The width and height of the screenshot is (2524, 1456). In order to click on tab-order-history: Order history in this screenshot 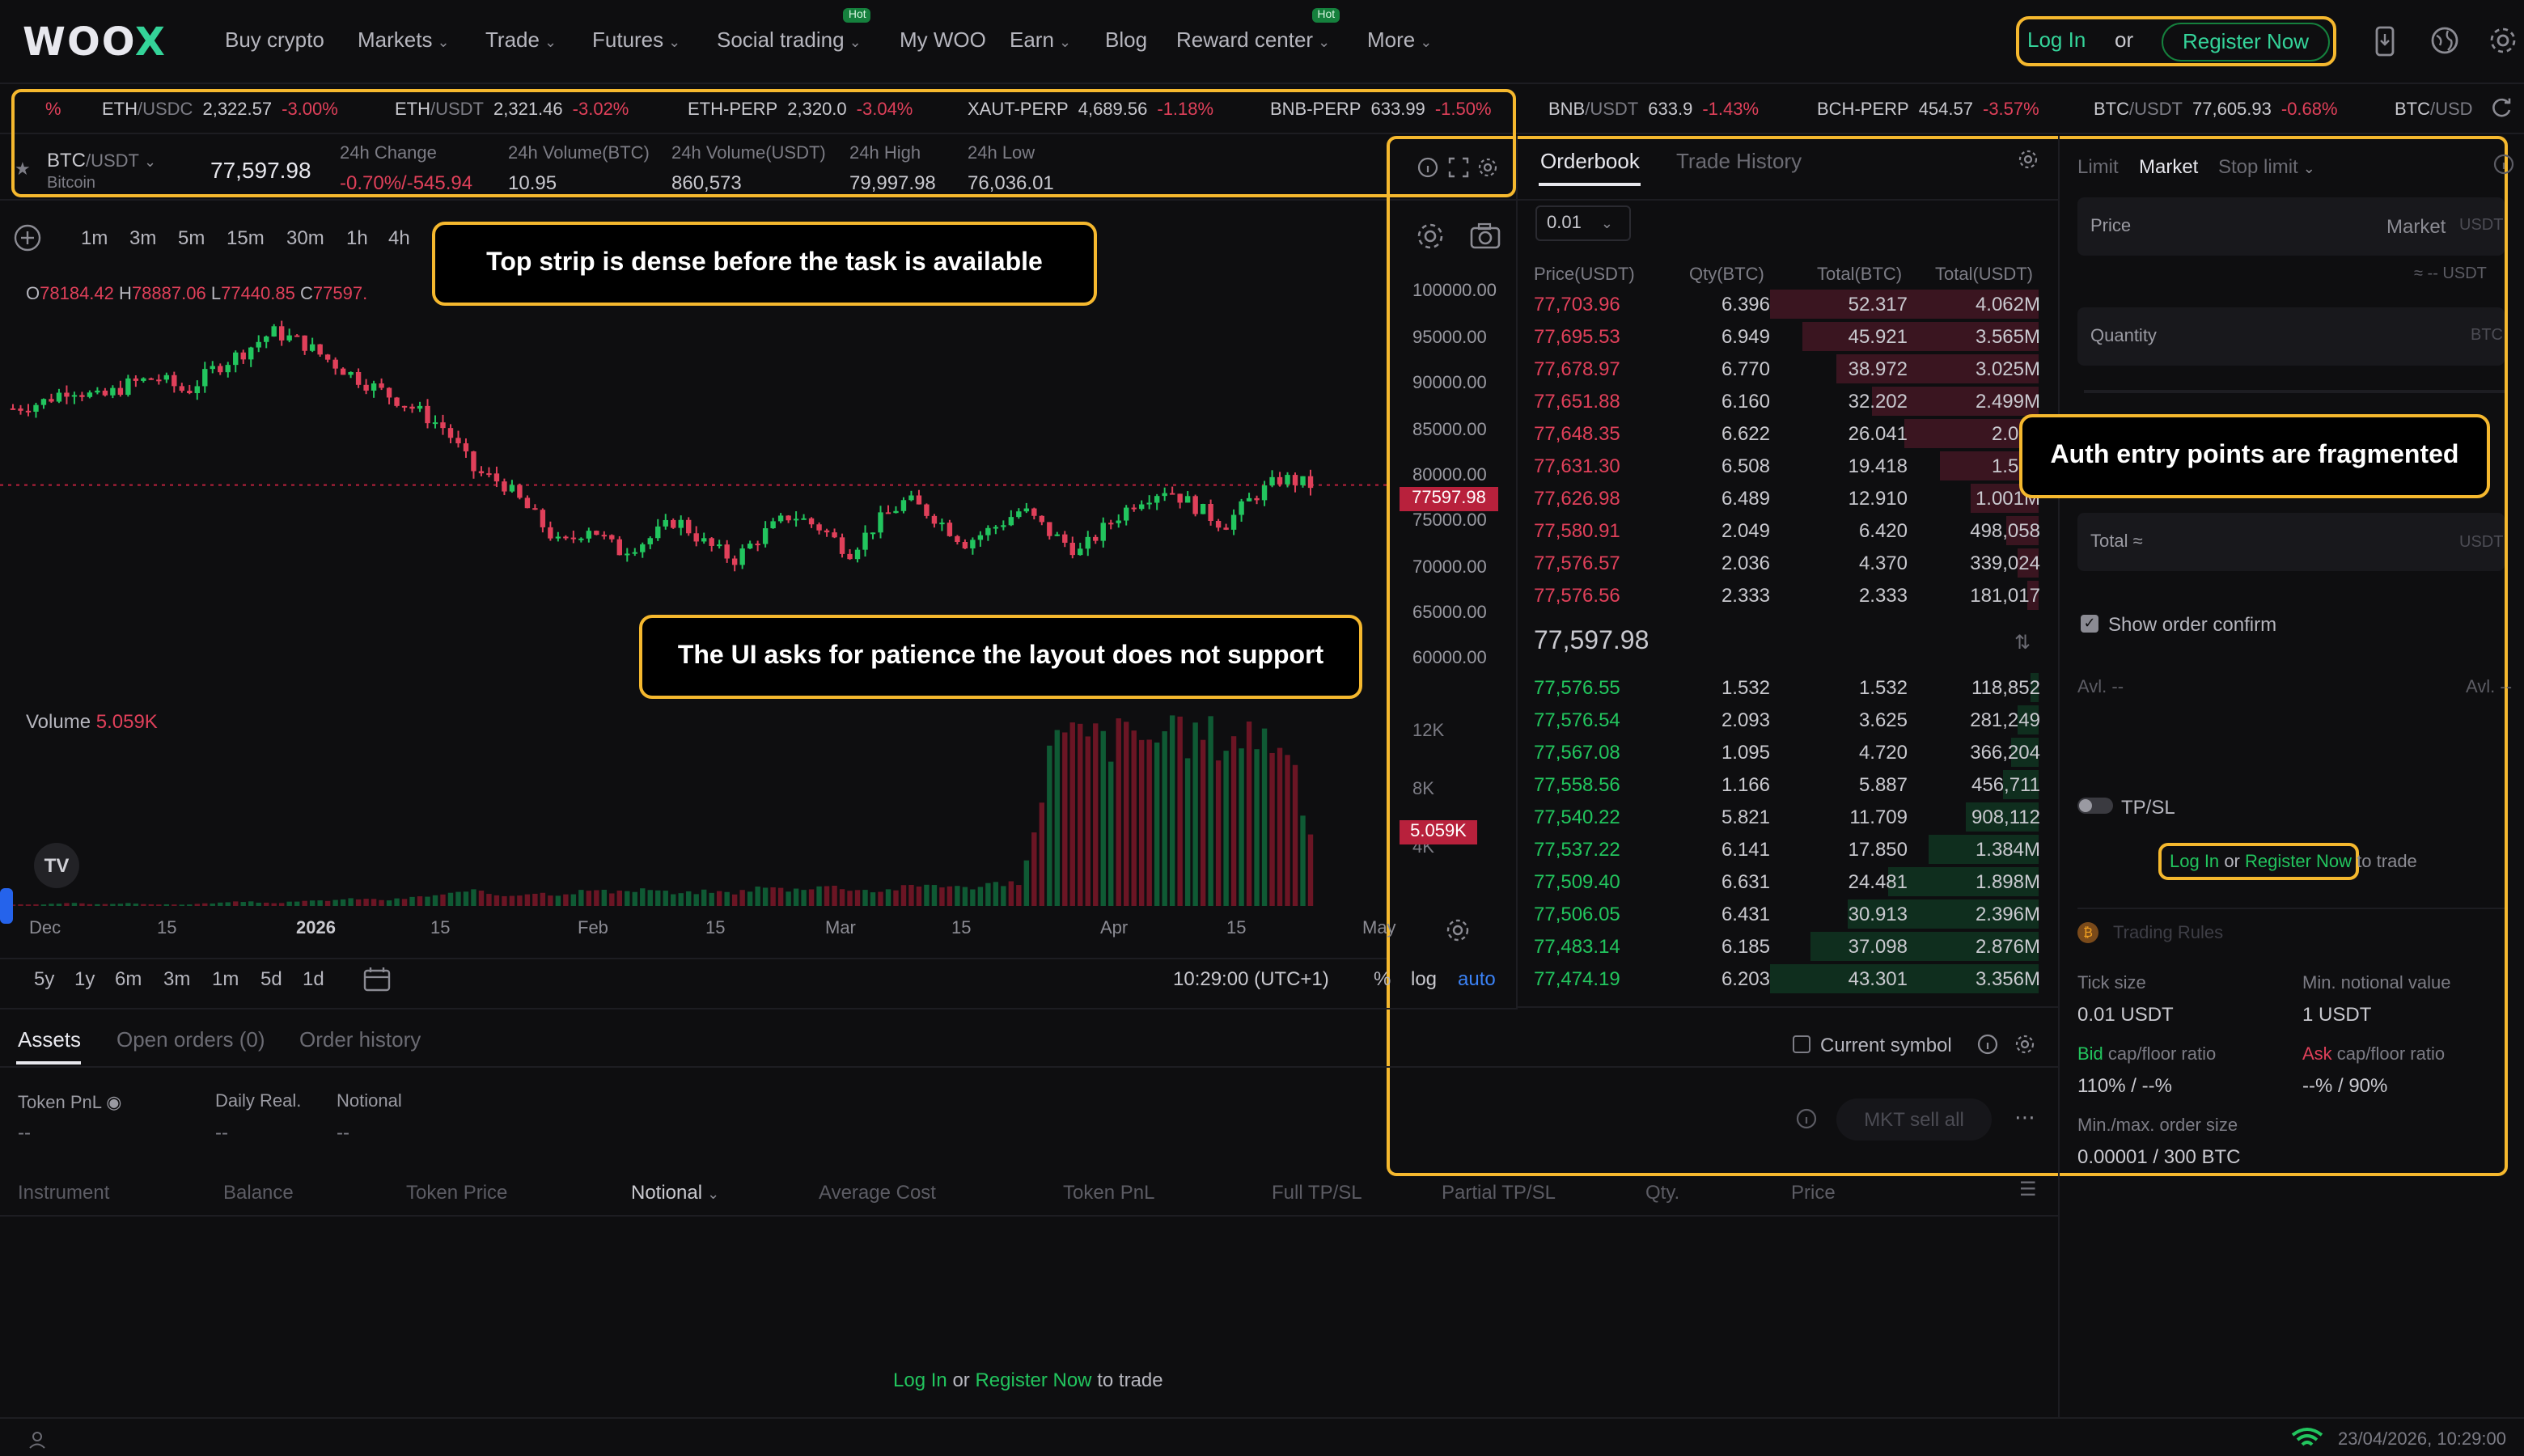, I will do `click(360, 1039)`.